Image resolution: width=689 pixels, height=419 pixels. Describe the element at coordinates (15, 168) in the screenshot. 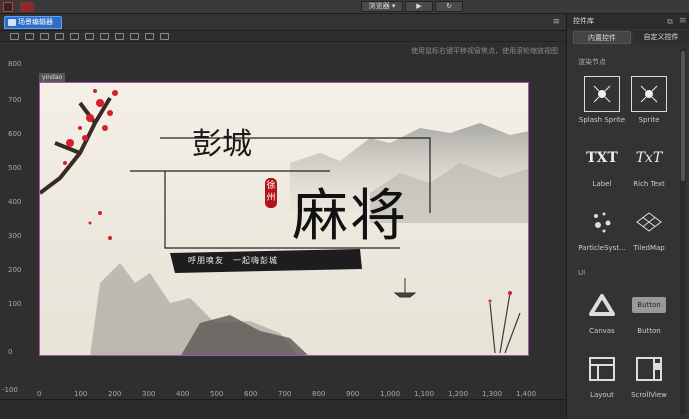

I see `y-tick: 500` at that location.